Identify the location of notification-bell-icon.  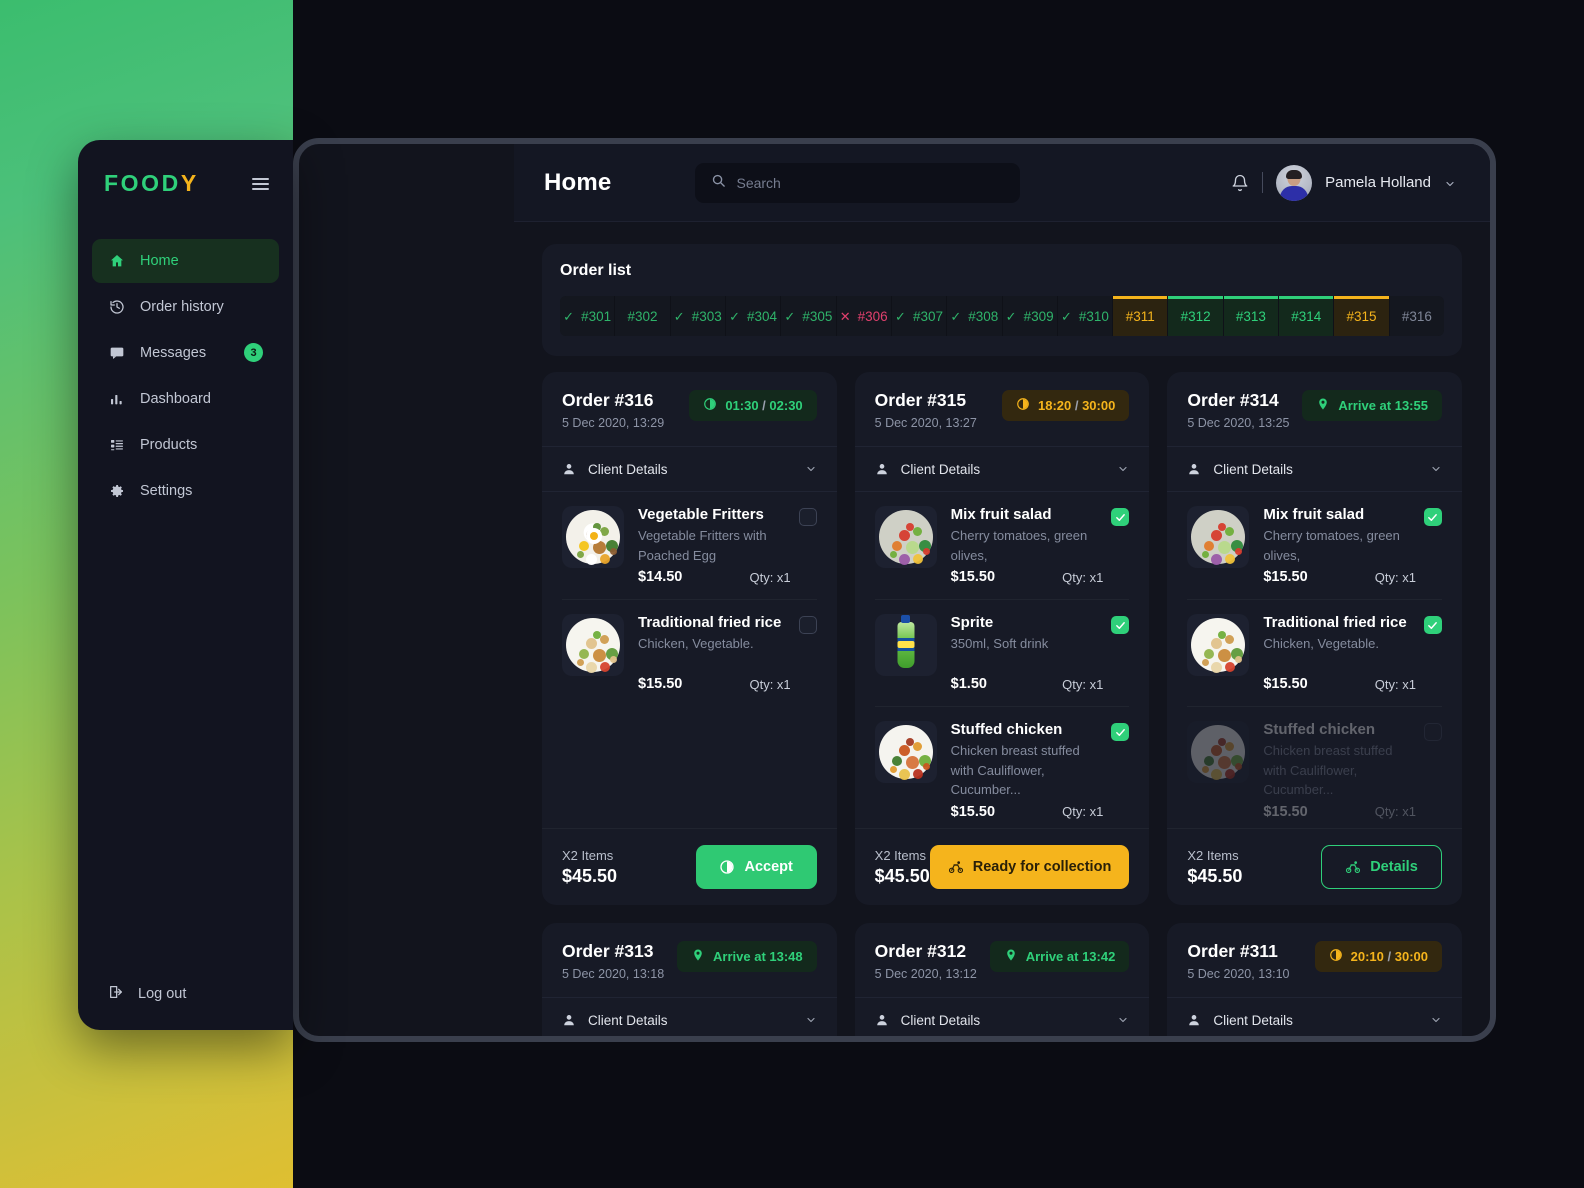
(1240, 183).